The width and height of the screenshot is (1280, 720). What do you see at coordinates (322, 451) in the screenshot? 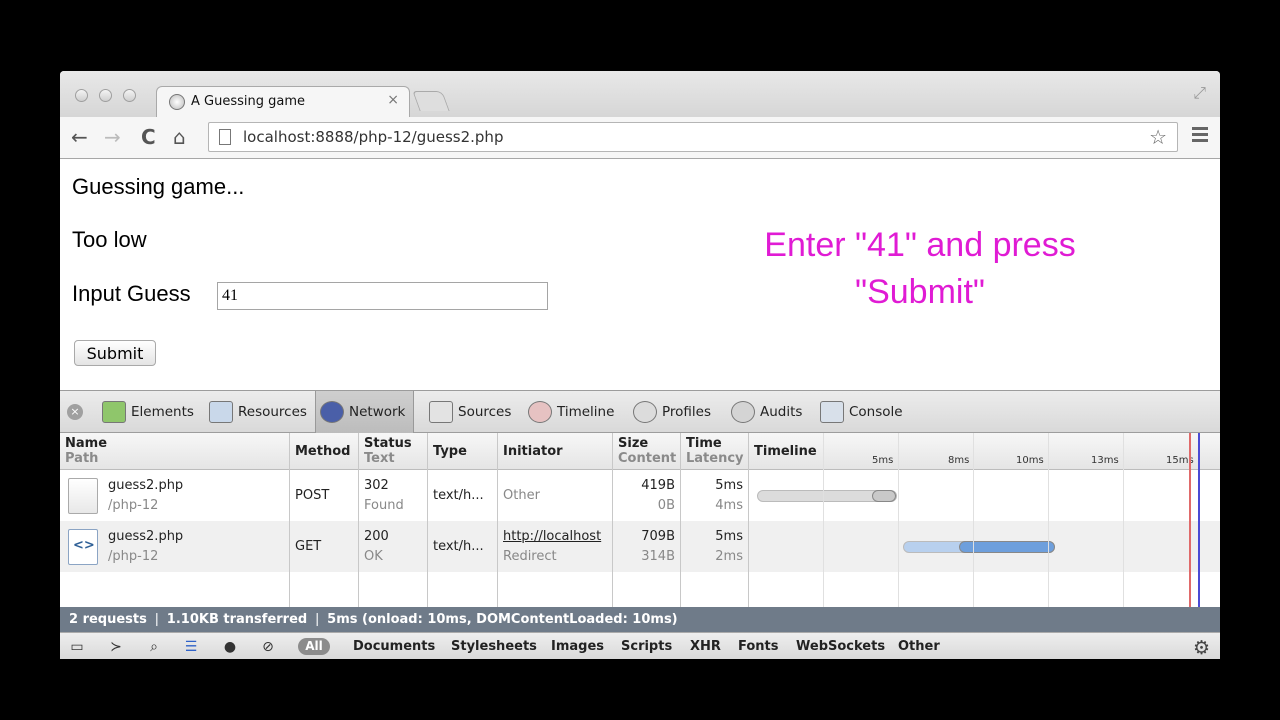
I see `col-method: Method` at bounding box center [322, 451].